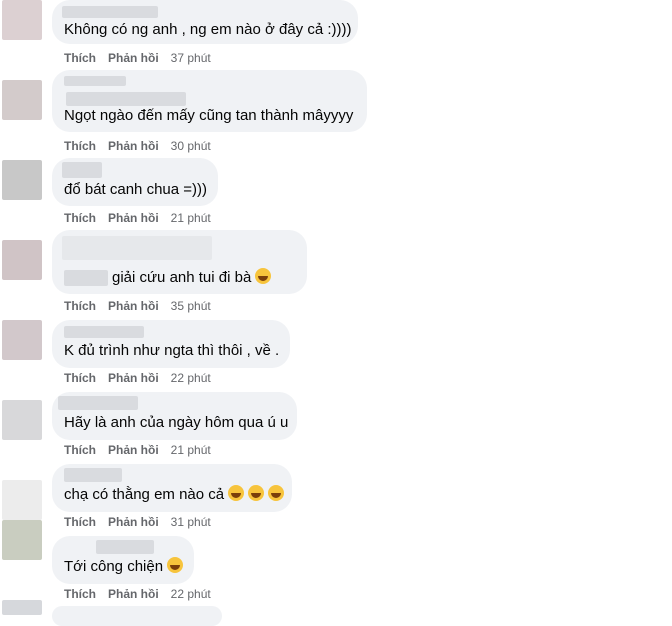  I want to click on comment-text-body: Tới công chiện, so click(114, 566).